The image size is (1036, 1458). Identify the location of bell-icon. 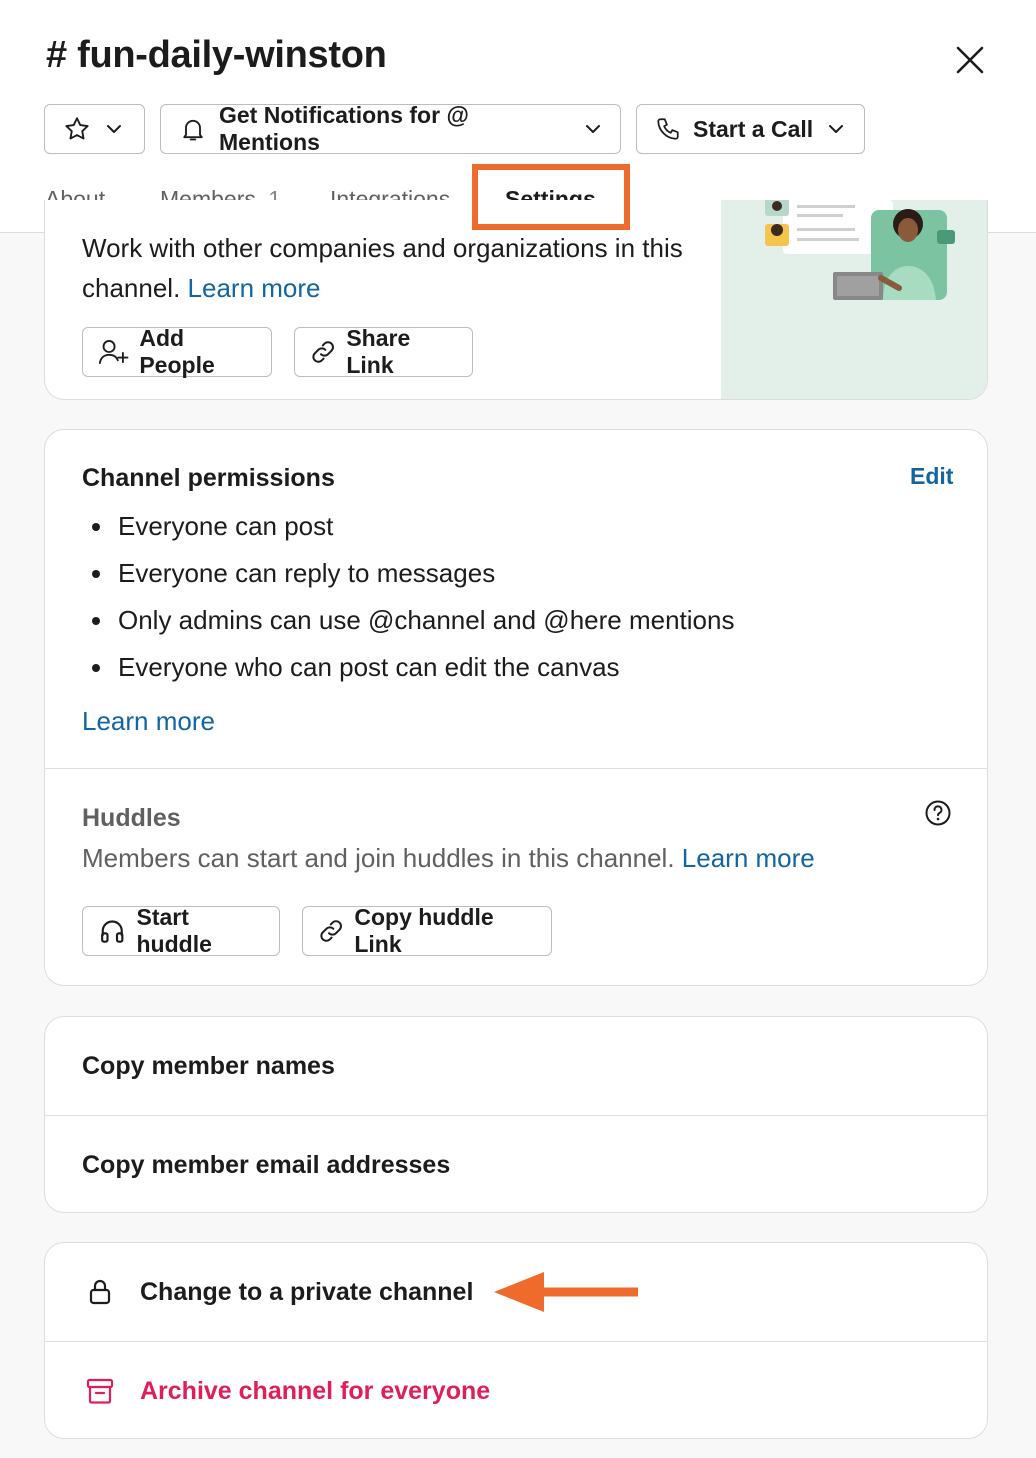
(193, 130).